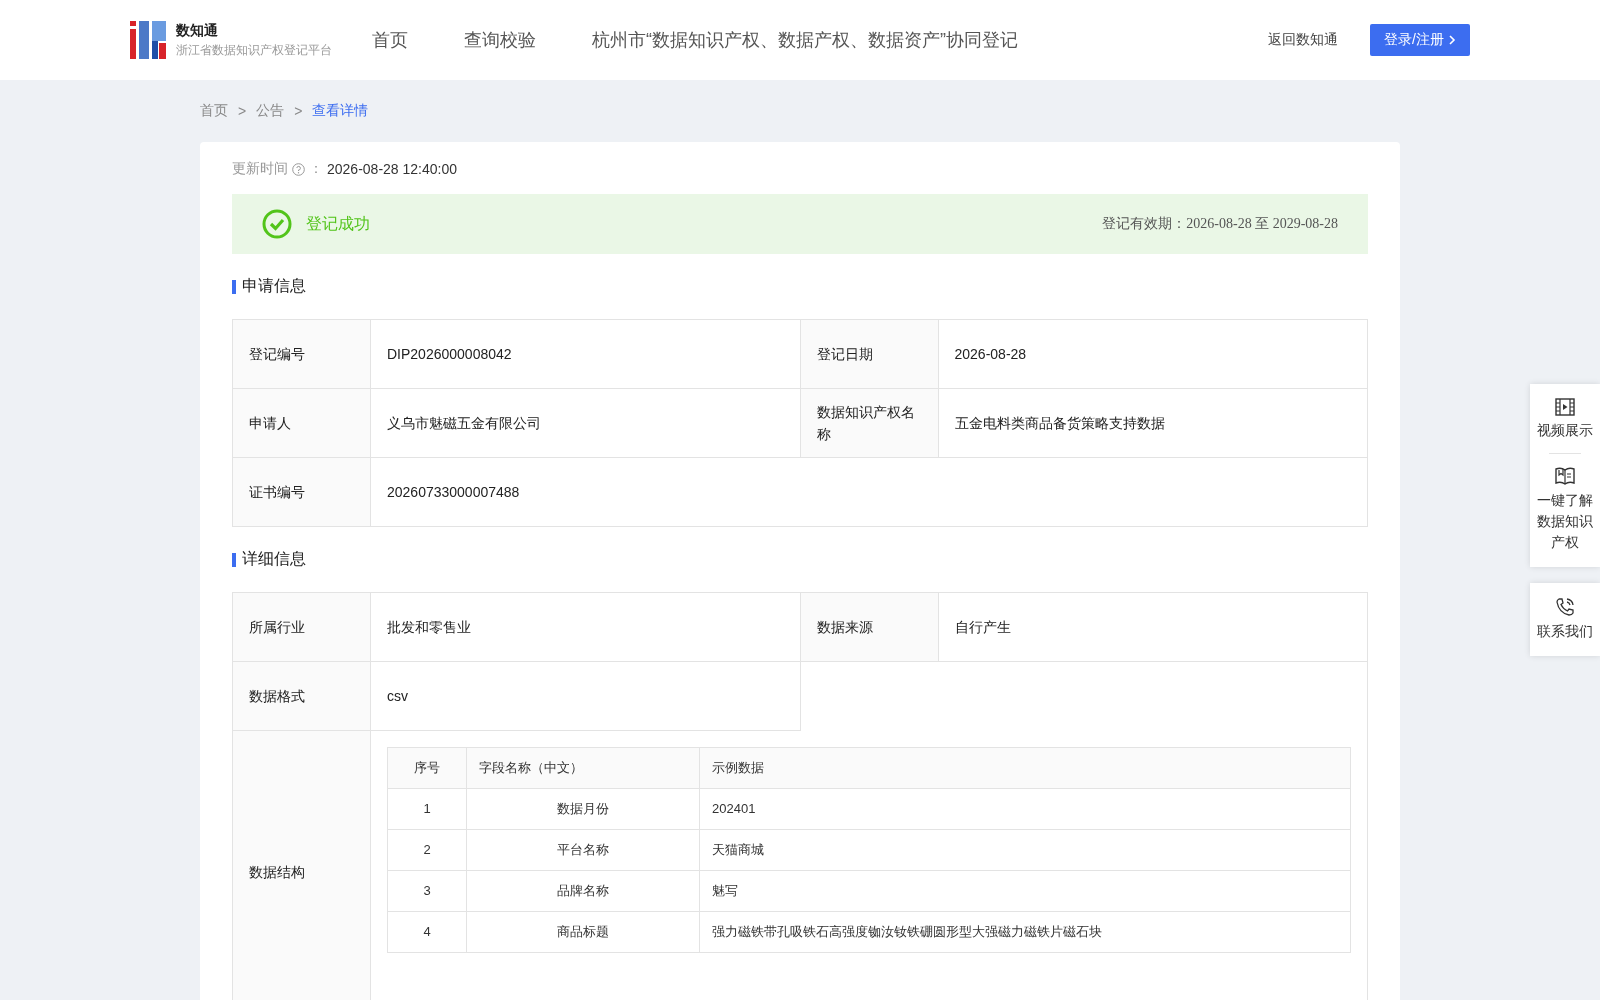  What do you see at coordinates (869, 423) in the screenshot?
I see `label-cell: 数据知识产权名称` at bounding box center [869, 423].